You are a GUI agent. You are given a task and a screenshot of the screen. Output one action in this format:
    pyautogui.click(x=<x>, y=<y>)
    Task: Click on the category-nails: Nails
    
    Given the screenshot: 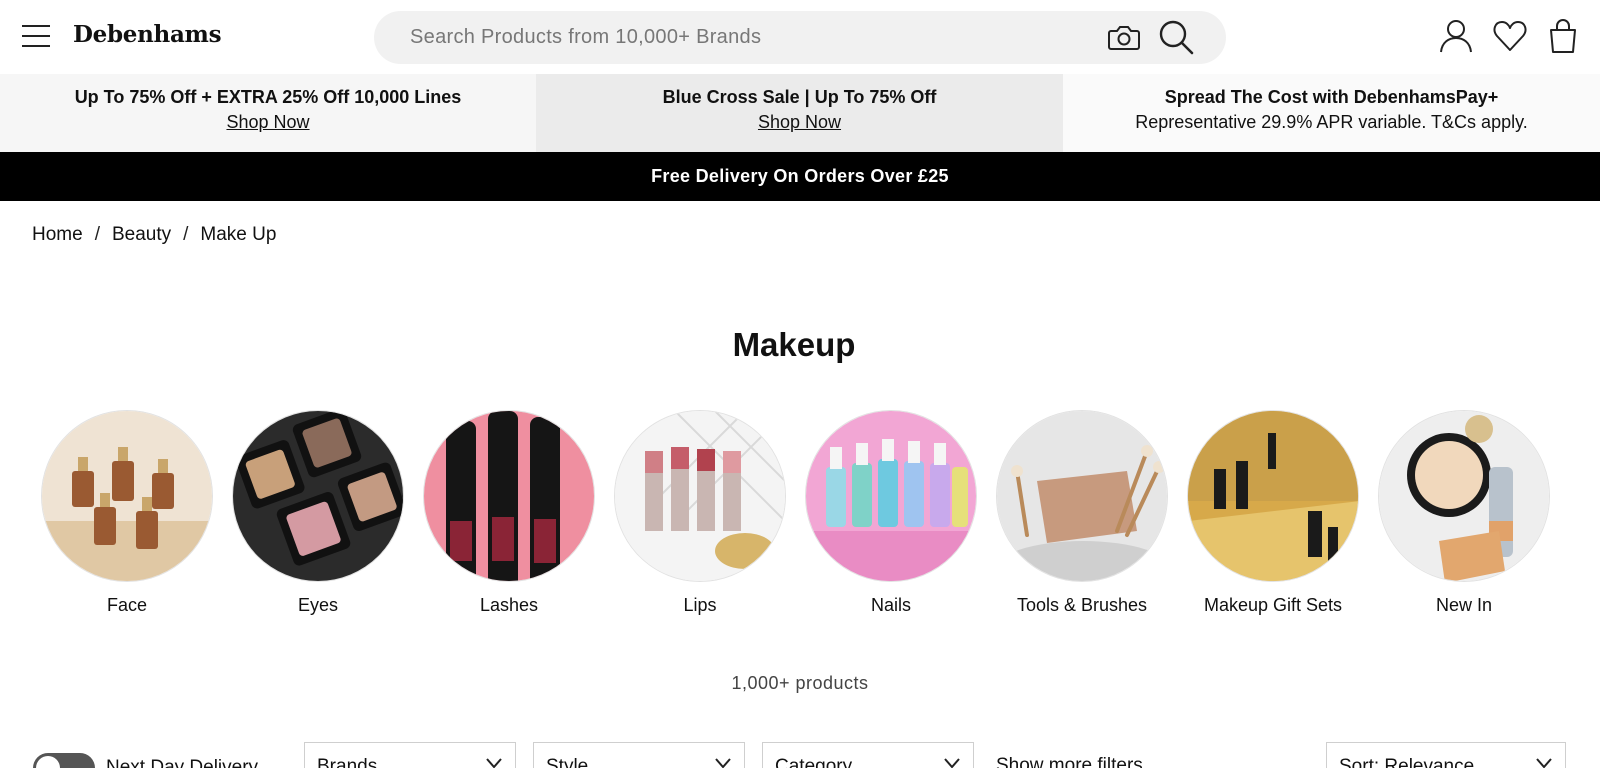 What is the action you would take?
    pyautogui.click(x=891, y=513)
    